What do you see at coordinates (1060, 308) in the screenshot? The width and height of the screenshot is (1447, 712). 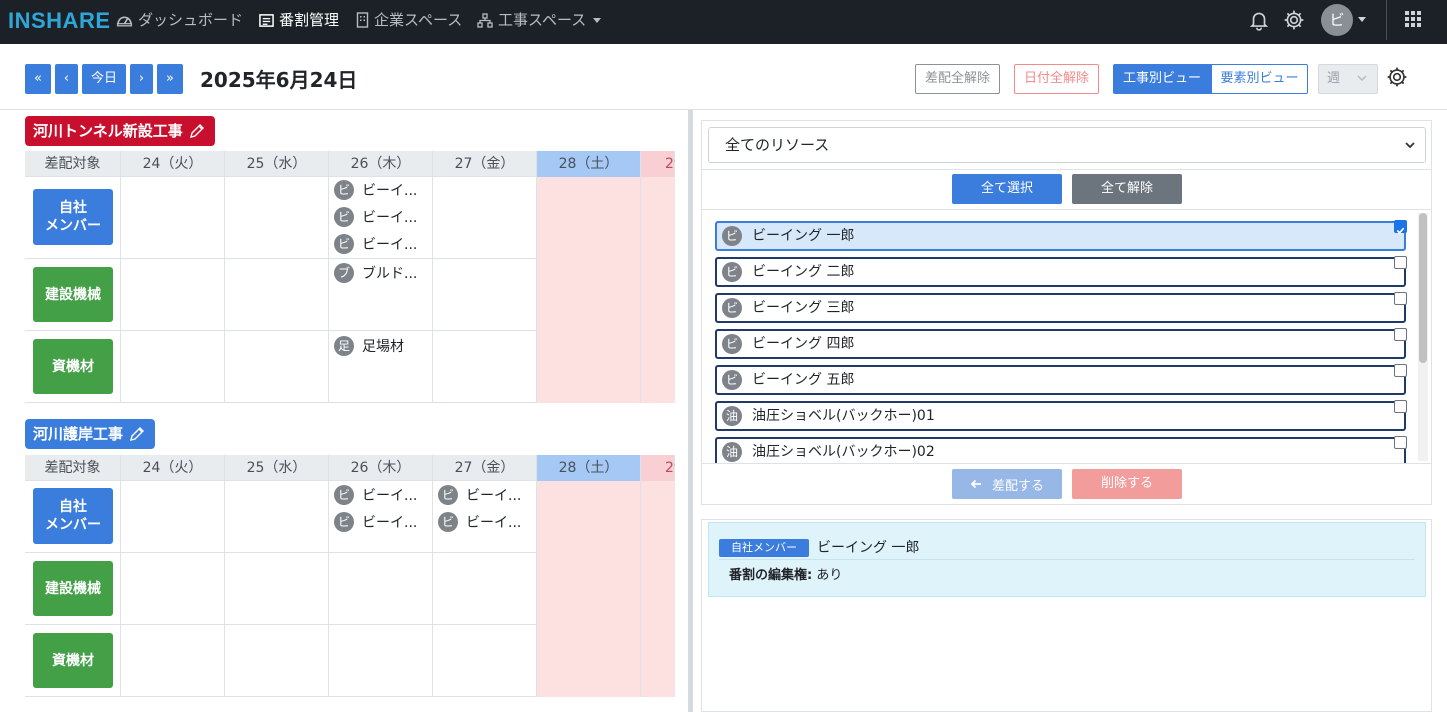 I see `list-item: ビビーイング 三郎` at bounding box center [1060, 308].